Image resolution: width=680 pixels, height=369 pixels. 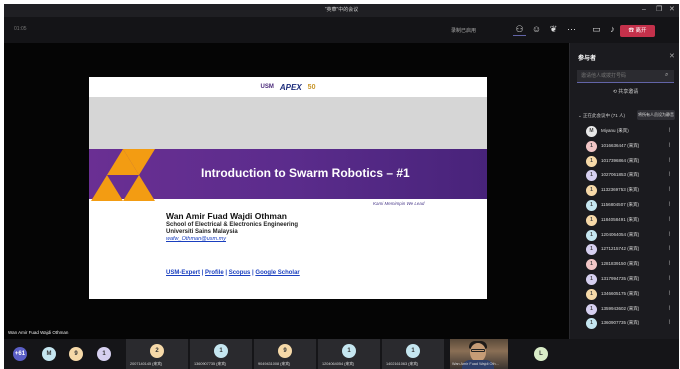 What do you see at coordinates (464, 31) in the screenshot?
I see `recording-status: 录制已启用` at bounding box center [464, 31].